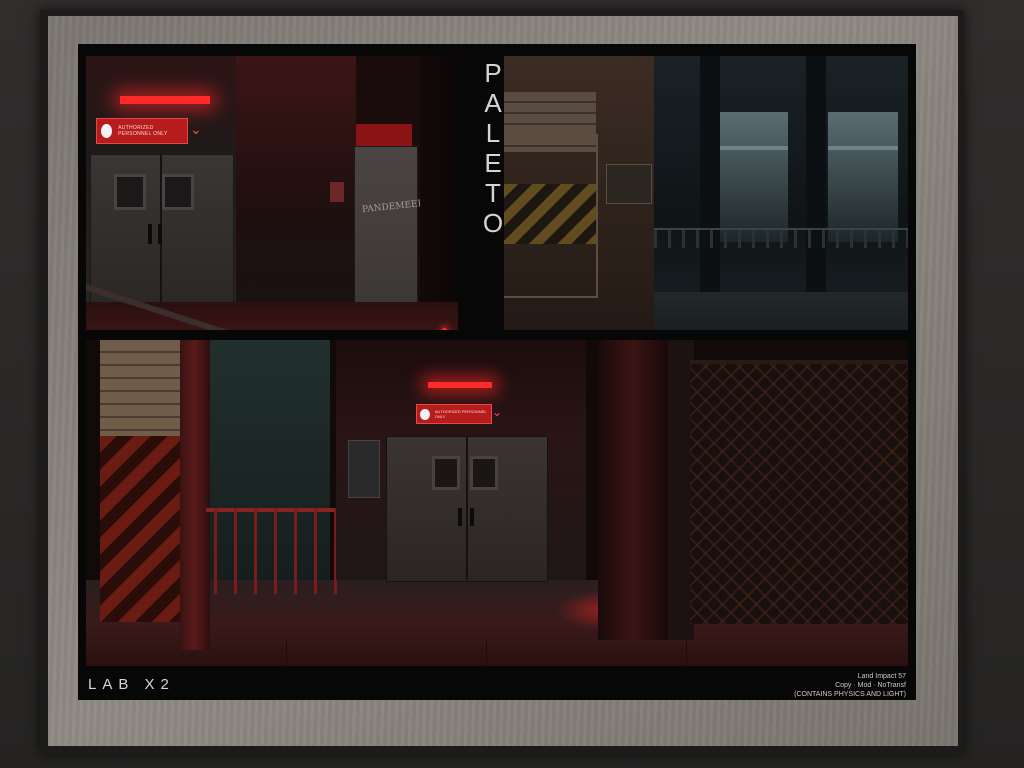  I want to click on scene-panel-corridor: AUTHORIZED PERSONNEL ONLY ⌄ PANDEMEER, so click(272, 193).